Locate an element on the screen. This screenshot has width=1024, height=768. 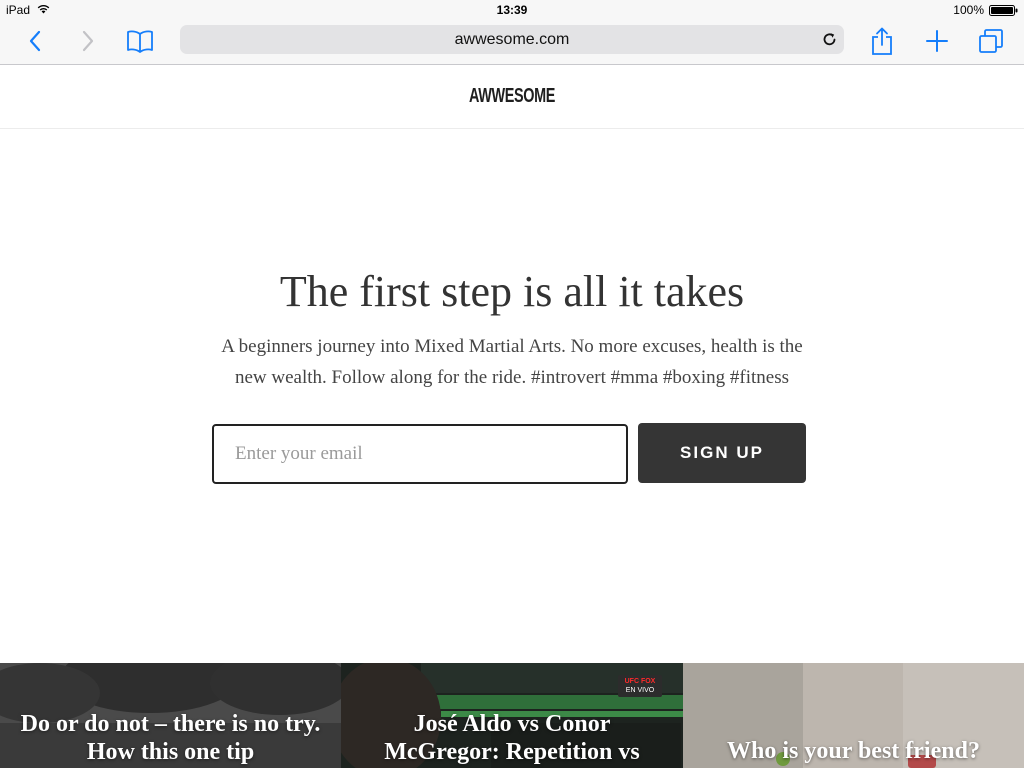
status-bar: iPad 13:39 100% is located at coordinates (512, 10).